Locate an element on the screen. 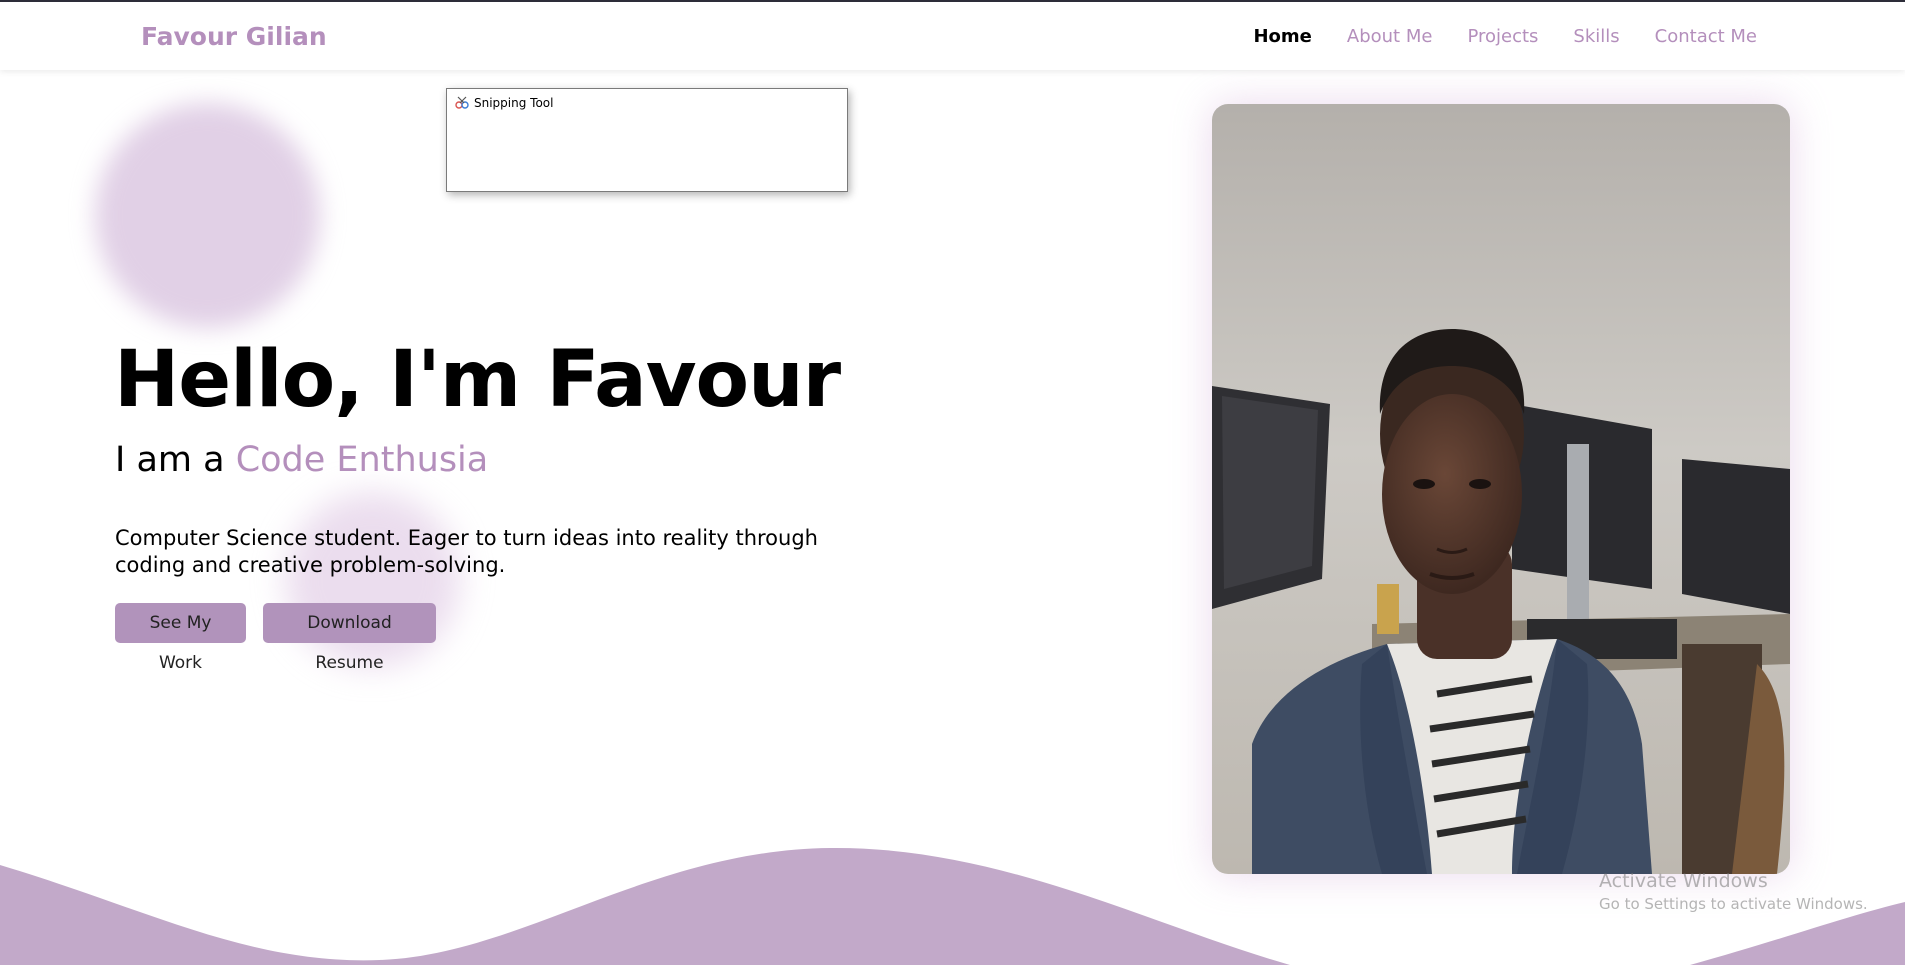 This screenshot has width=1905, height=965. hero-subtitle: I am a Code Enthusia is located at coordinates (301, 460).